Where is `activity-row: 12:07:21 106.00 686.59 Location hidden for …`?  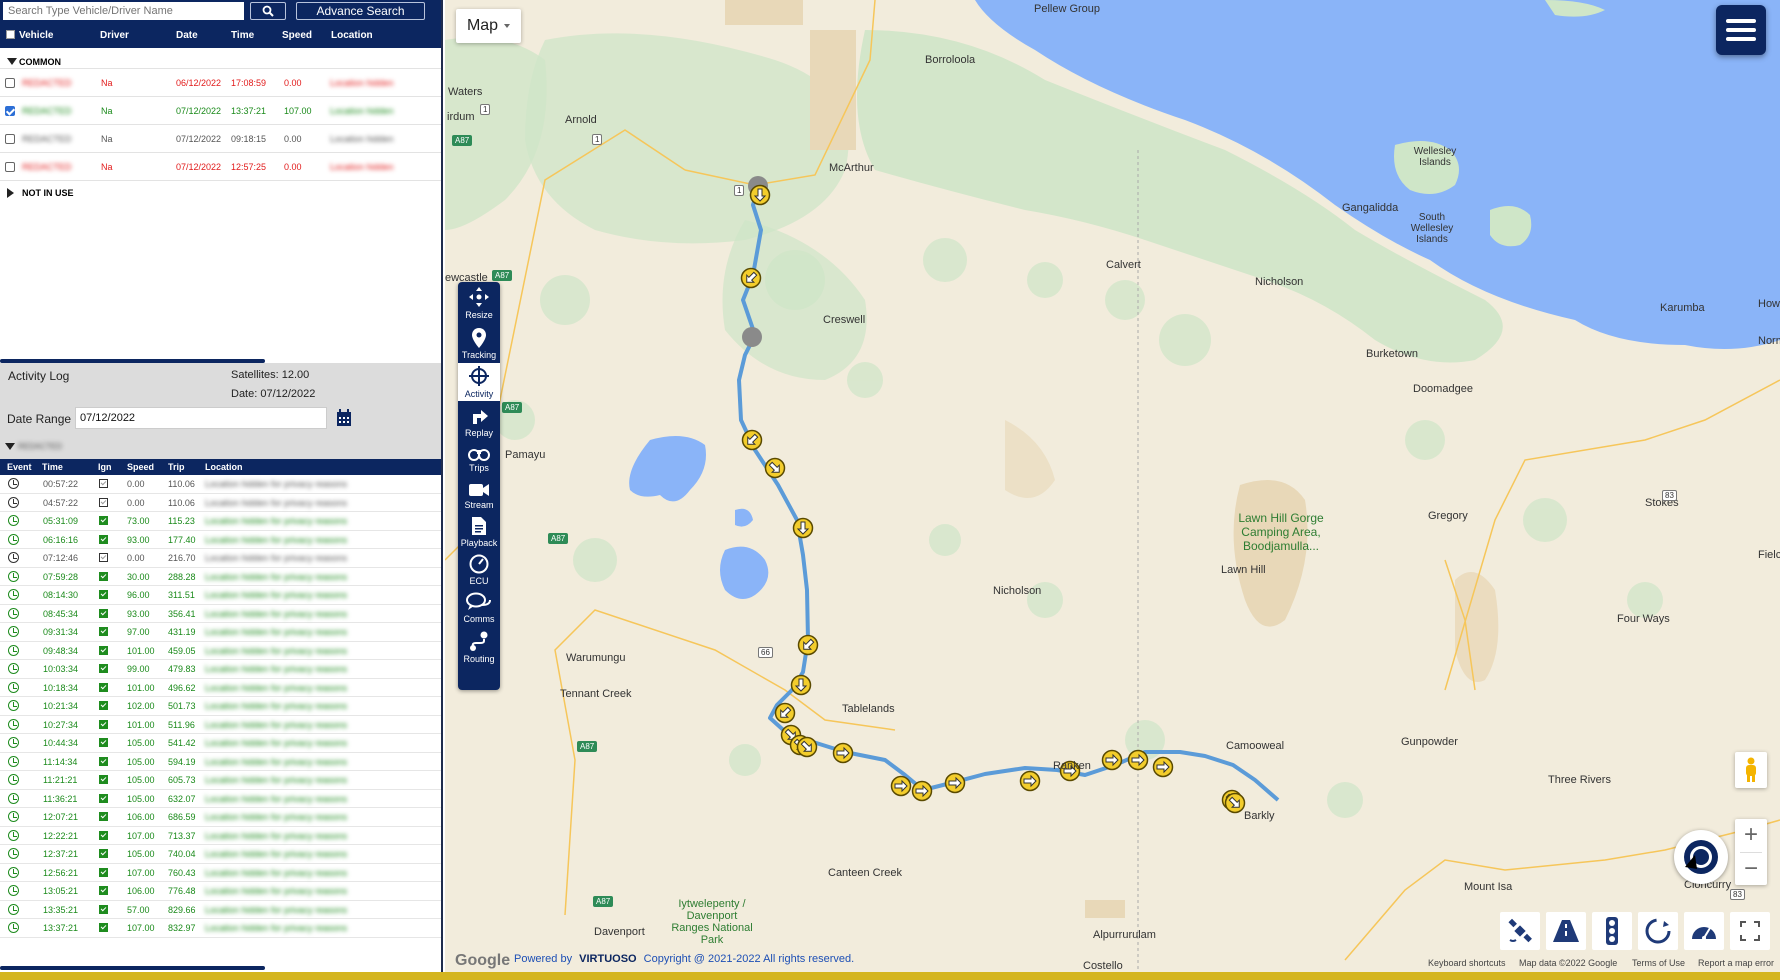 activity-row: 12:07:21 106.00 686.59 Location hidden for … is located at coordinates (220, 817).